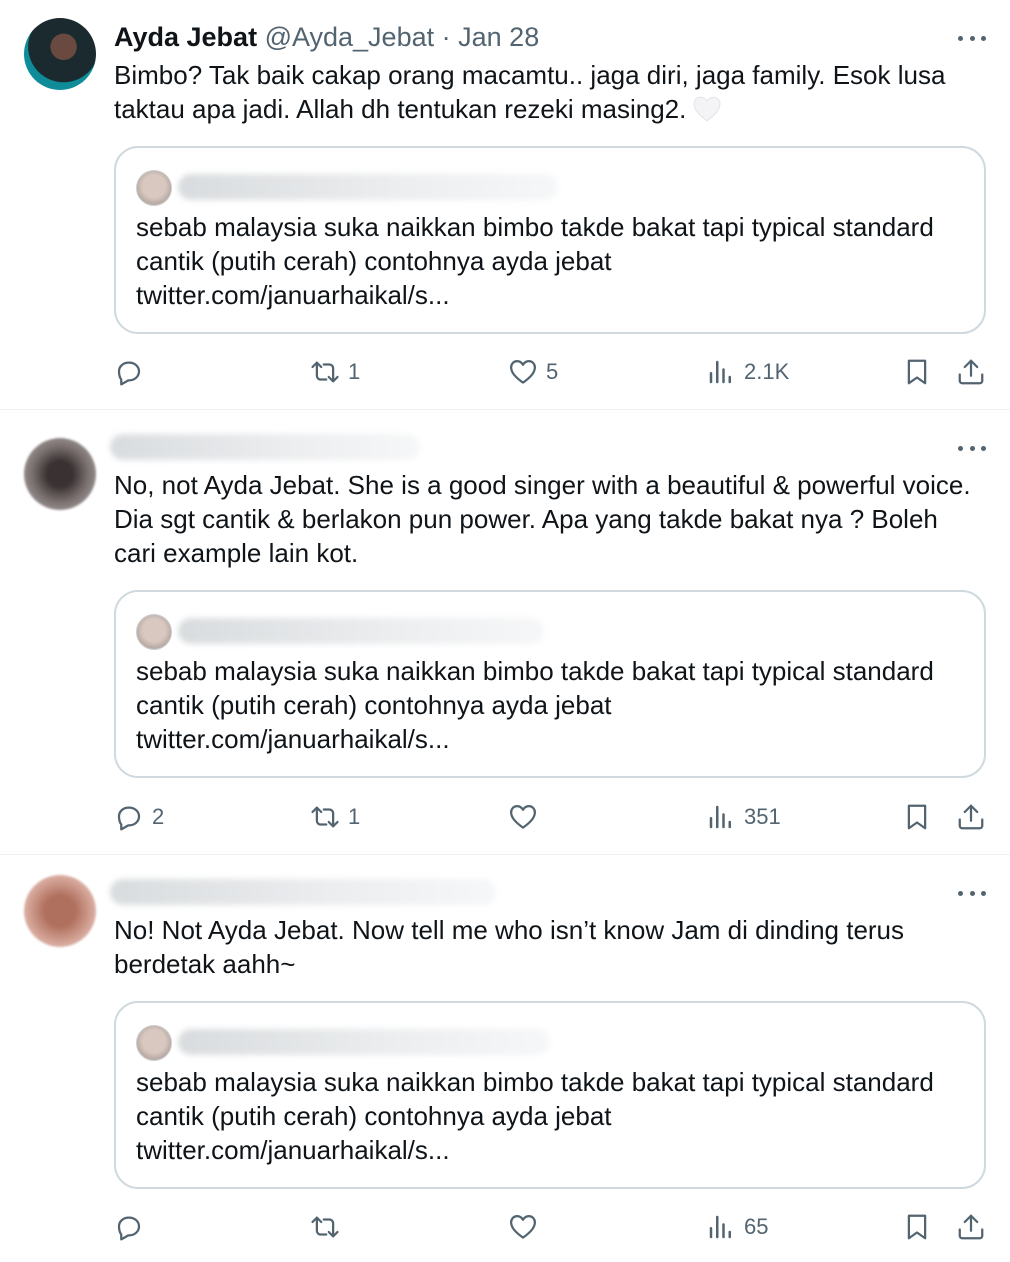 Image resolution: width=1010 pixels, height=1262 pixels. What do you see at coordinates (707, 109) in the screenshot?
I see `white-heart-icon` at bounding box center [707, 109].